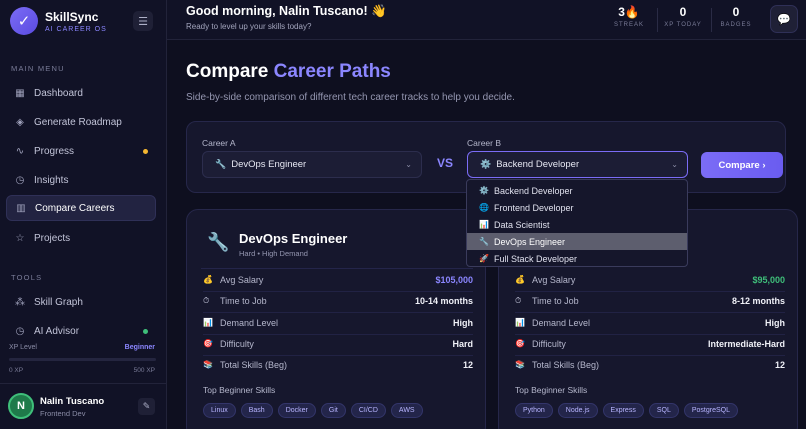  I want to click on bar-chart-icon: 📊, so click(208, 322).